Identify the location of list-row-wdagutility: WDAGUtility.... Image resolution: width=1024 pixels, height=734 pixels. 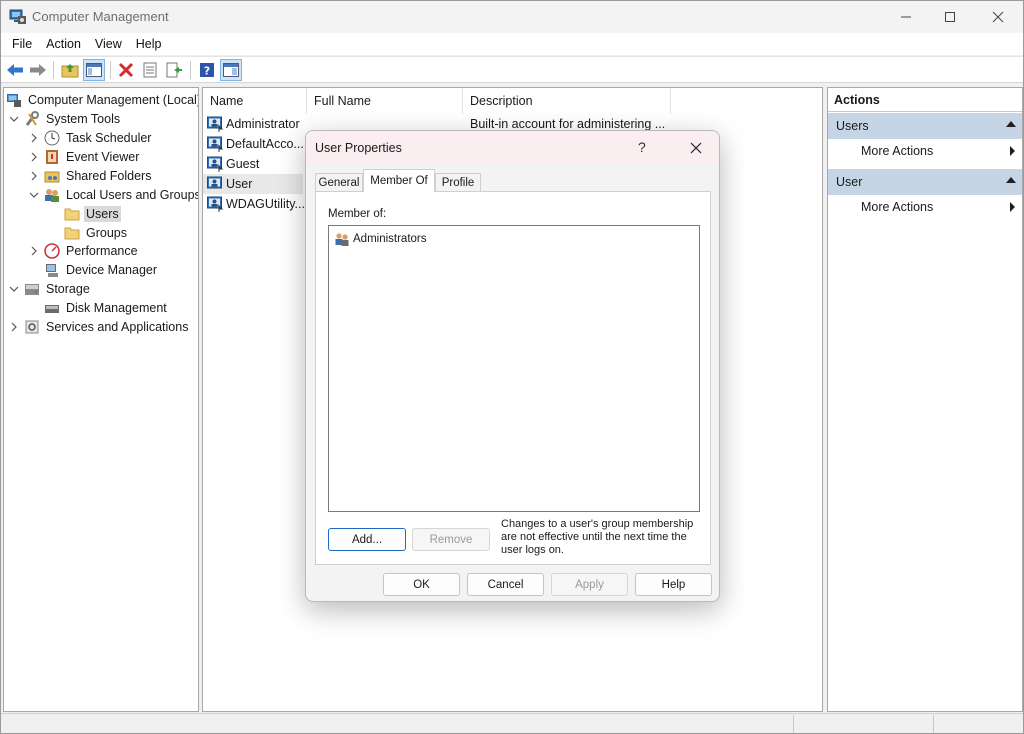
(254, 204).